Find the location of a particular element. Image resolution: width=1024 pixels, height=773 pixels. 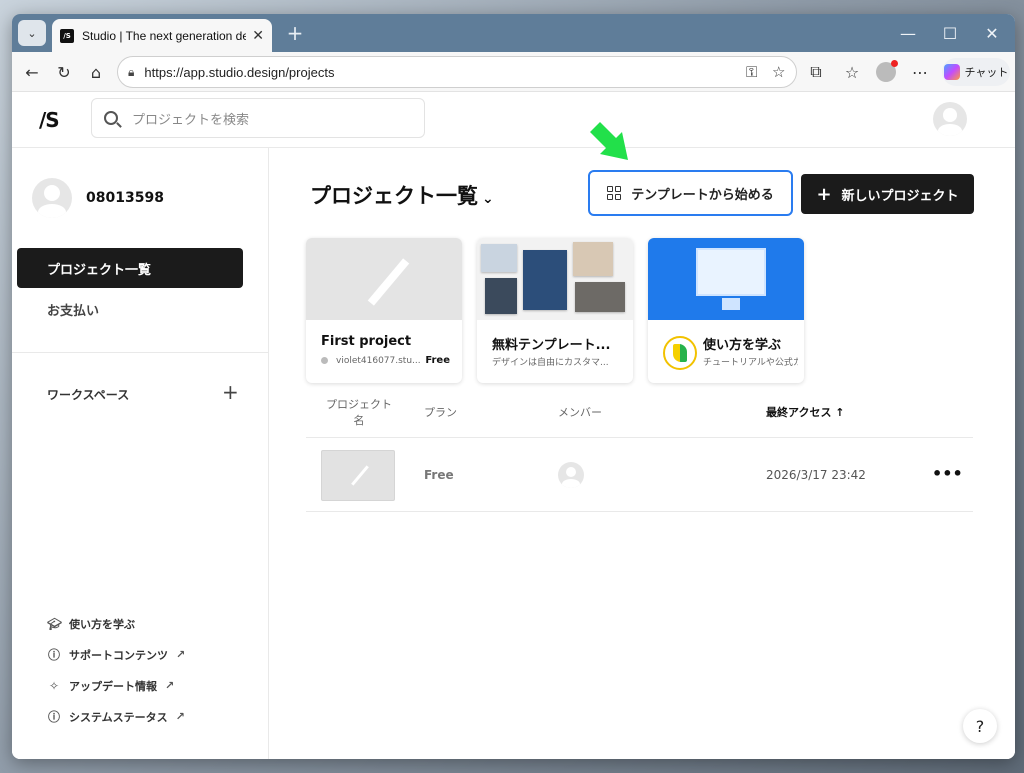

table-row: Free 2026/3/17 23:42 ••• is located at coordinates (639, 475).